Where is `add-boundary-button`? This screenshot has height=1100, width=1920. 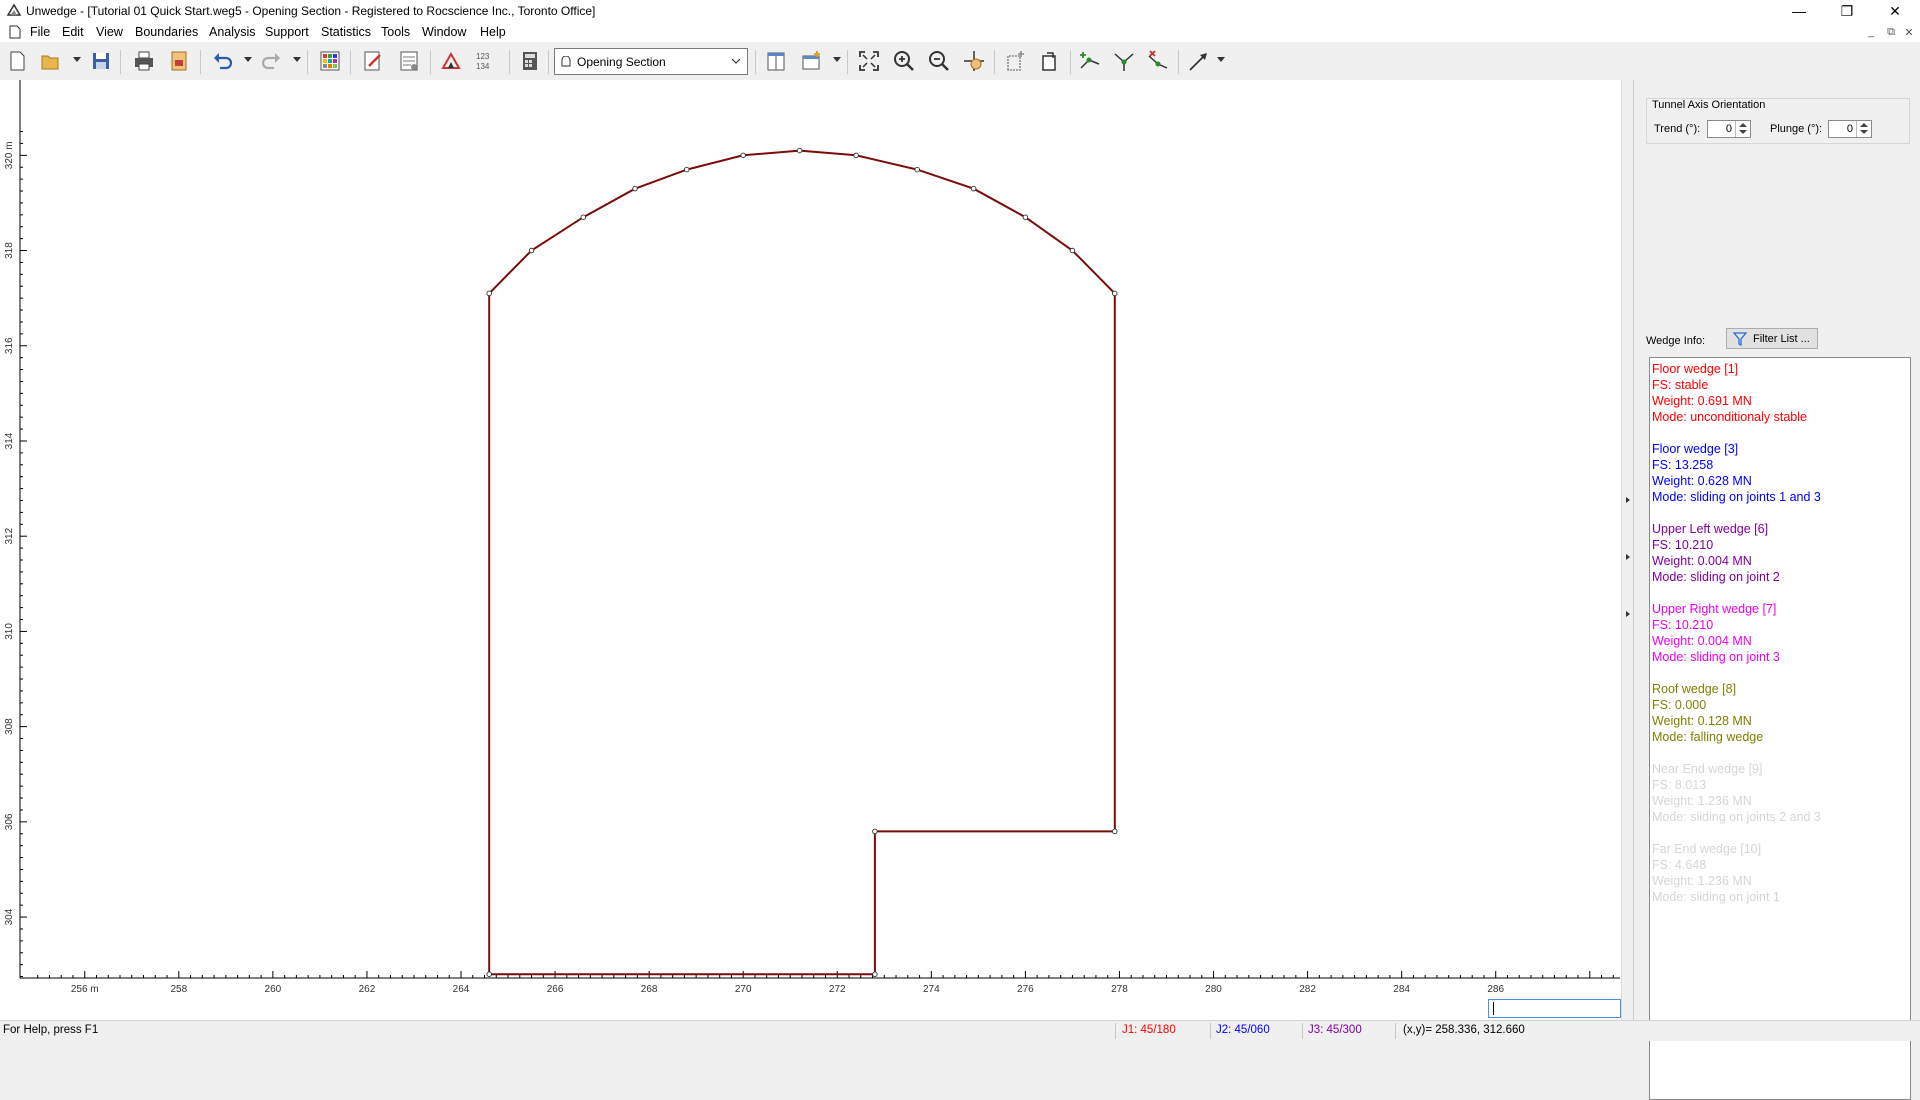 add-boundary-button is located at coordinates (1015, 61).